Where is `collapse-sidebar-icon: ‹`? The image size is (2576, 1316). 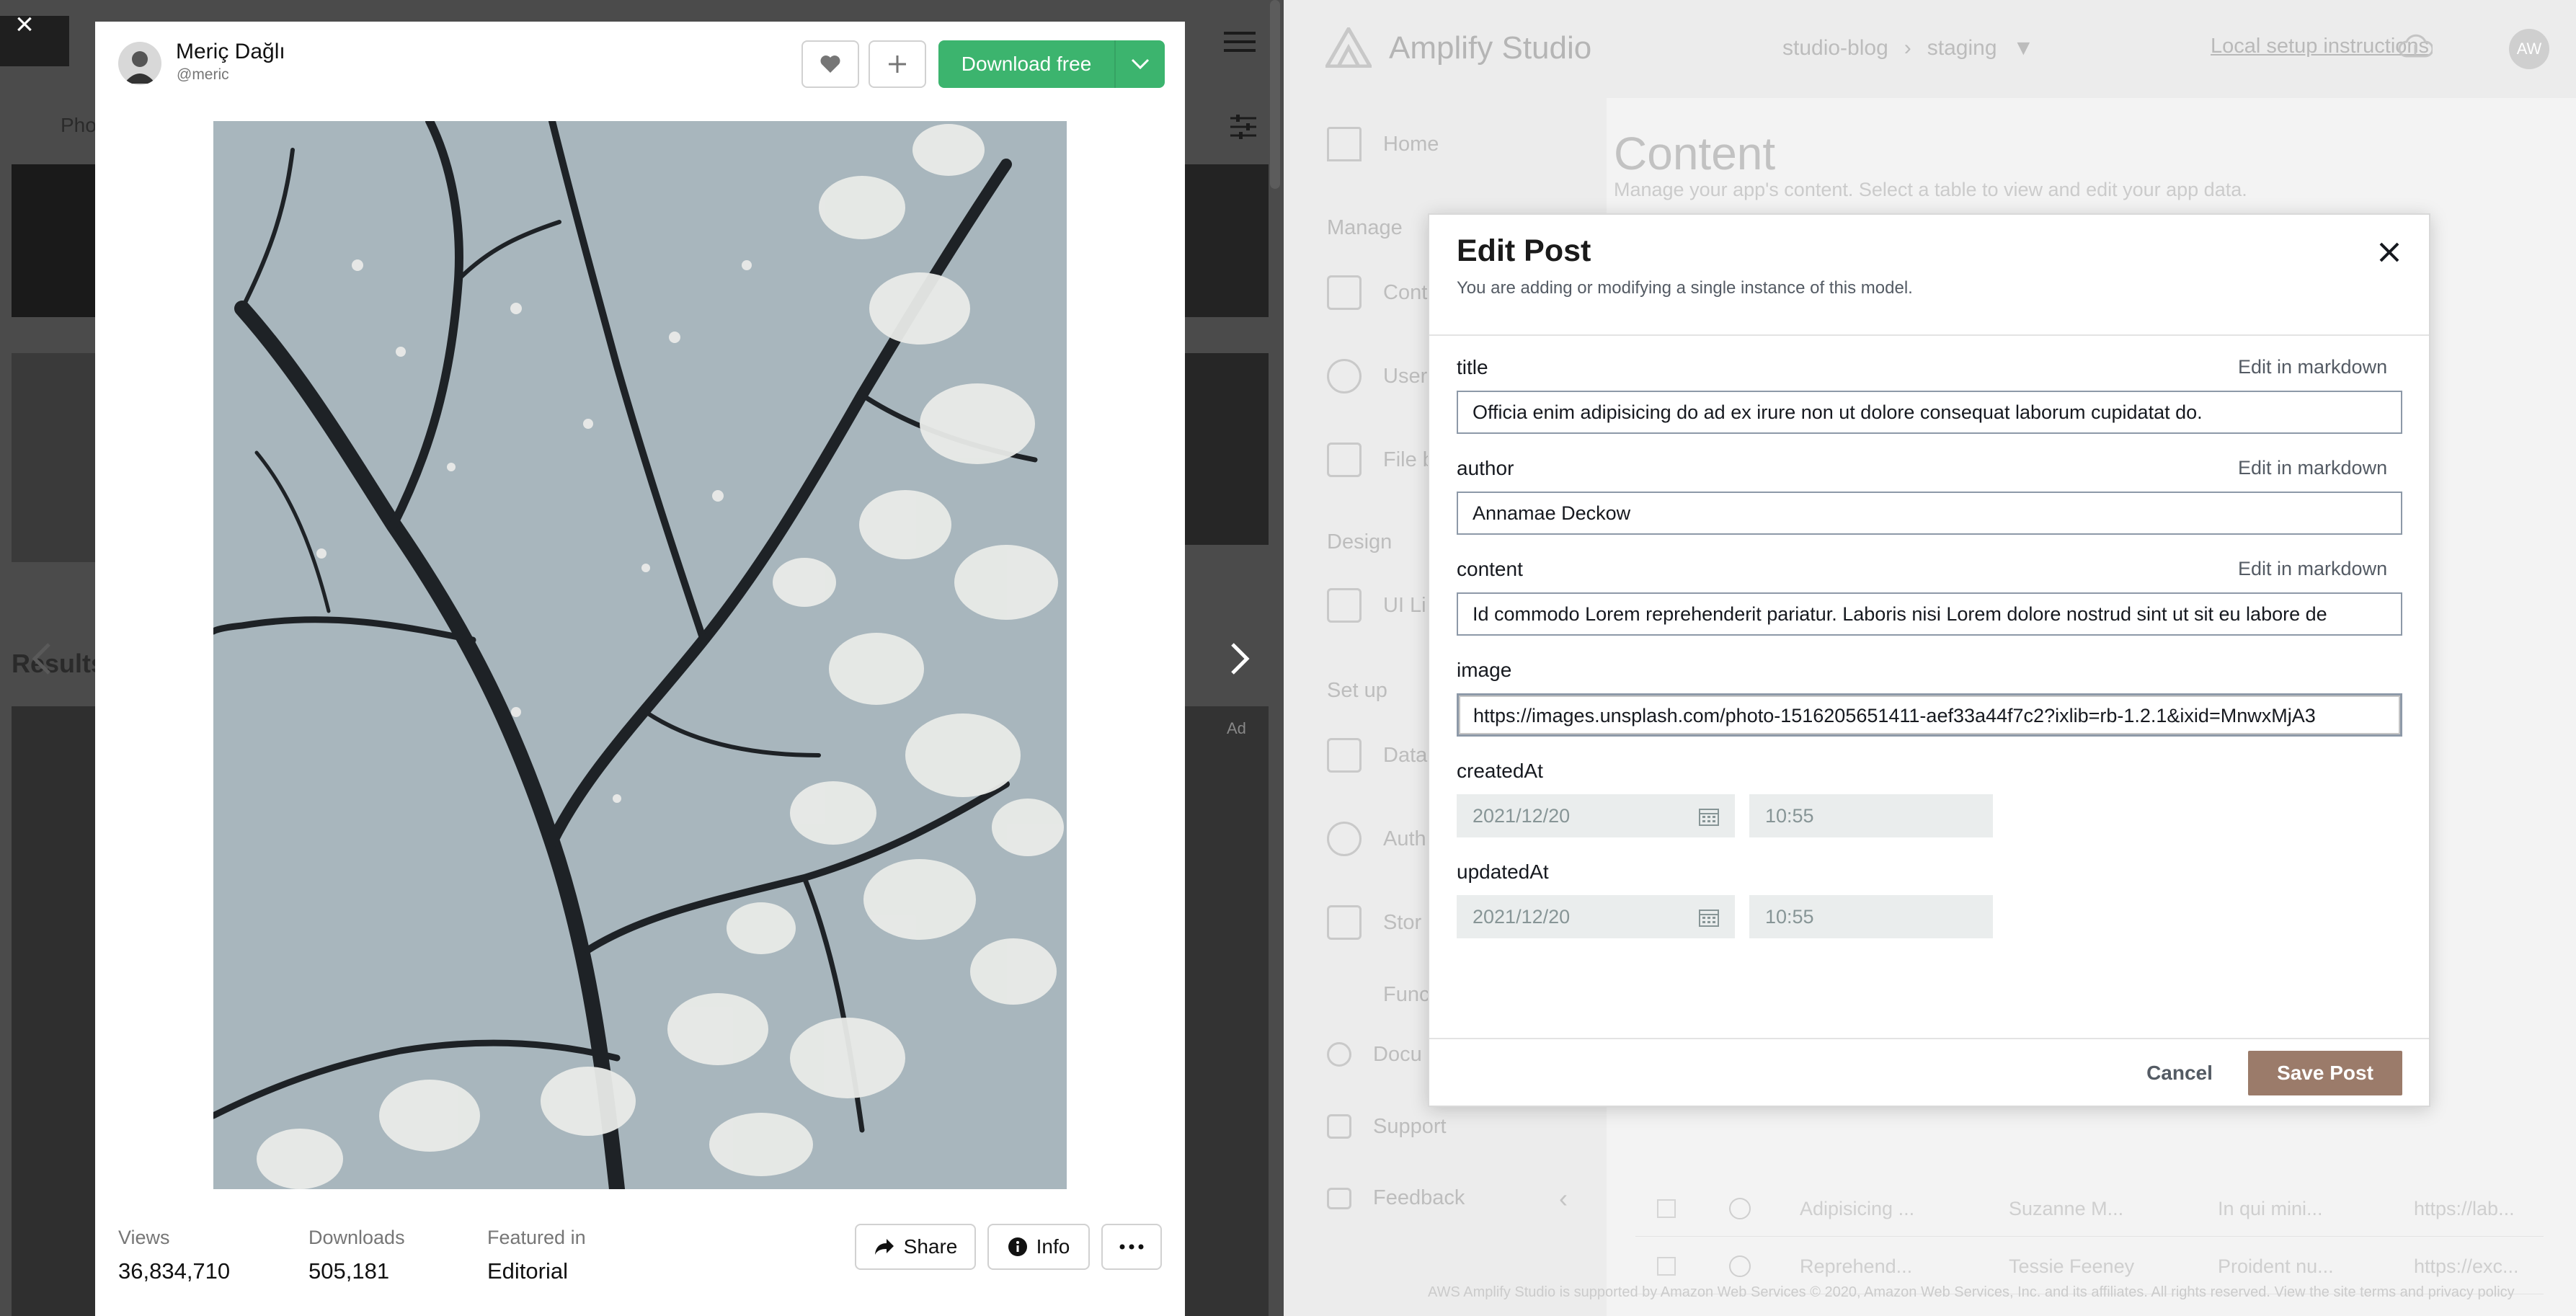
collapse-sidebar-icon: ‹ is located at coordinates (1563, 1198).